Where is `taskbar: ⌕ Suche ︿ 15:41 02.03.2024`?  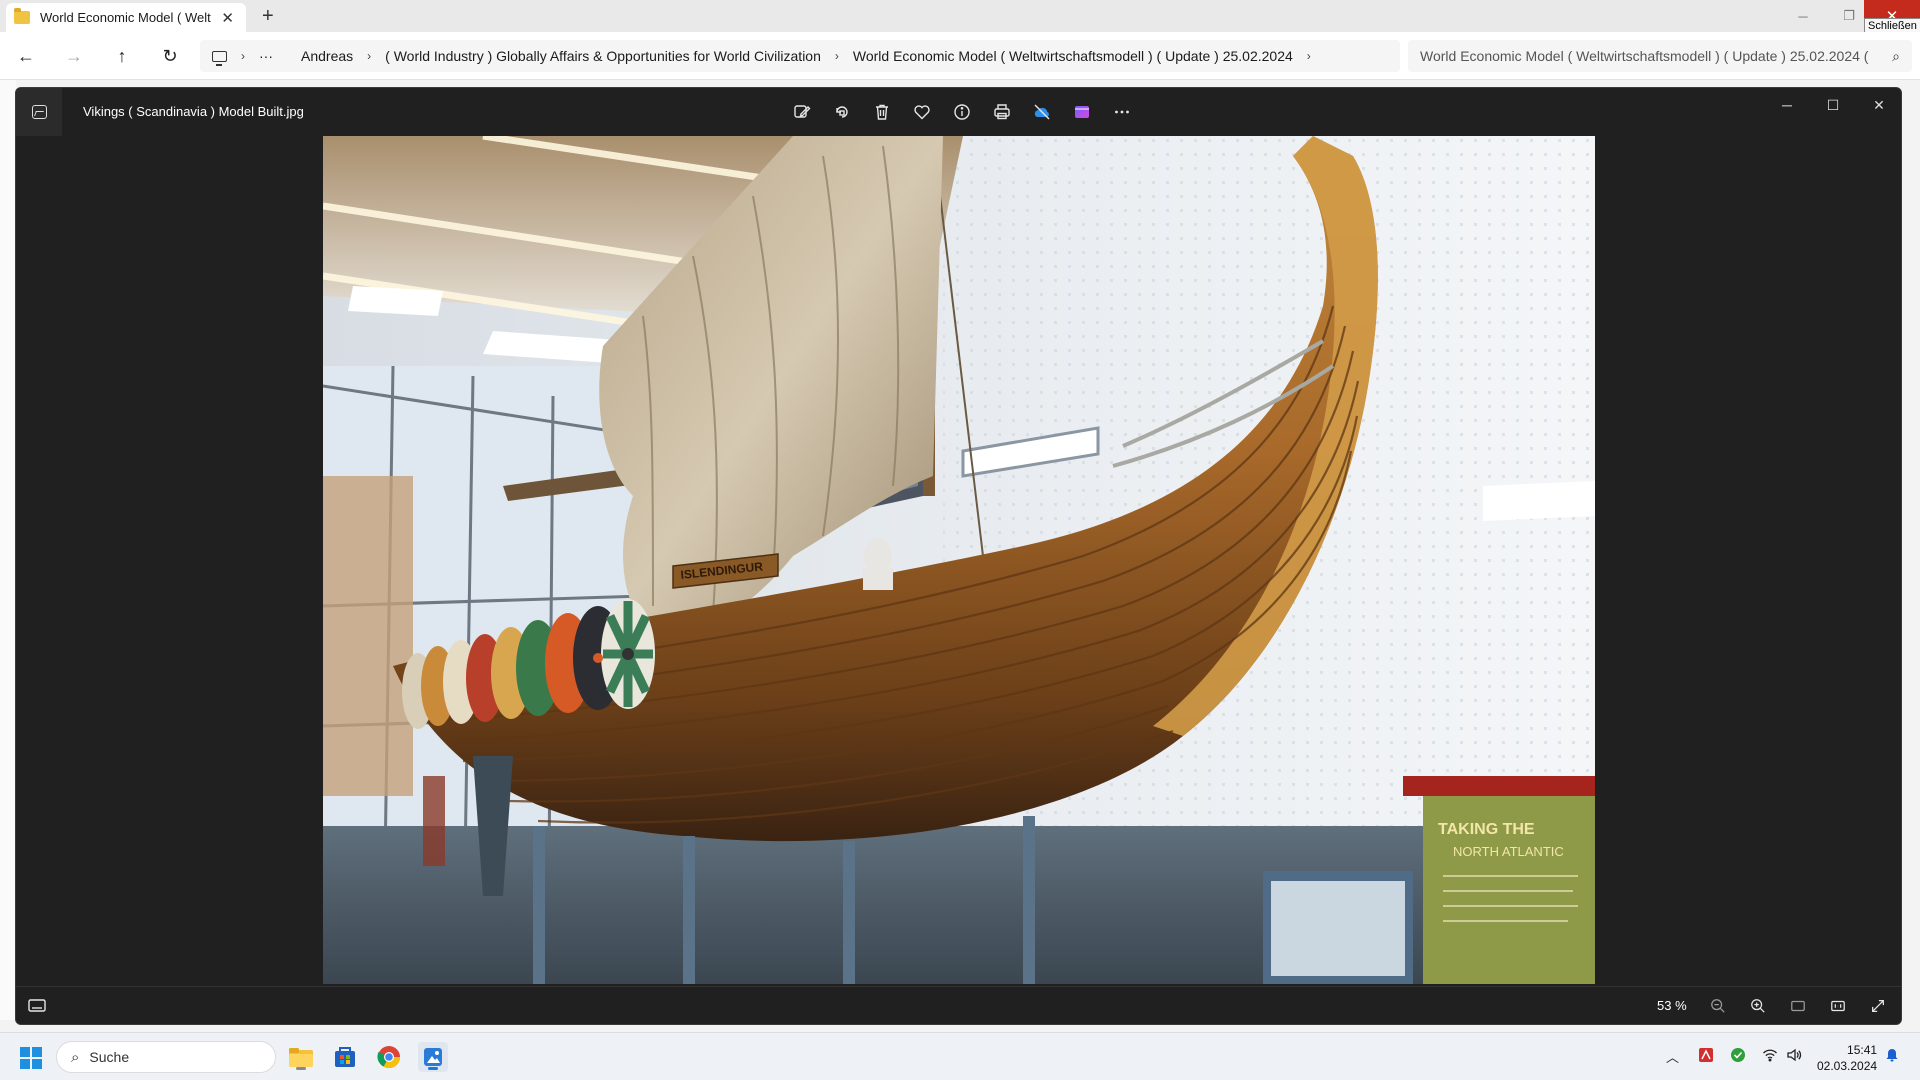
taskbar: ⌕ Suche ︿ 15:41 02.03.2024 is located at coordinates (960, 1056).